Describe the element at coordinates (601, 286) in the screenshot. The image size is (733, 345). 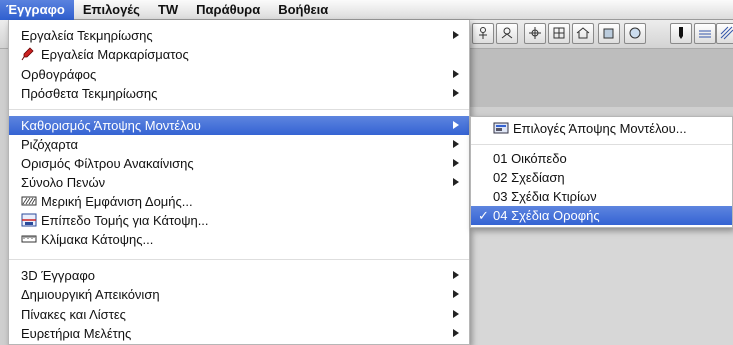
I see `app-panel-lower` at that location.